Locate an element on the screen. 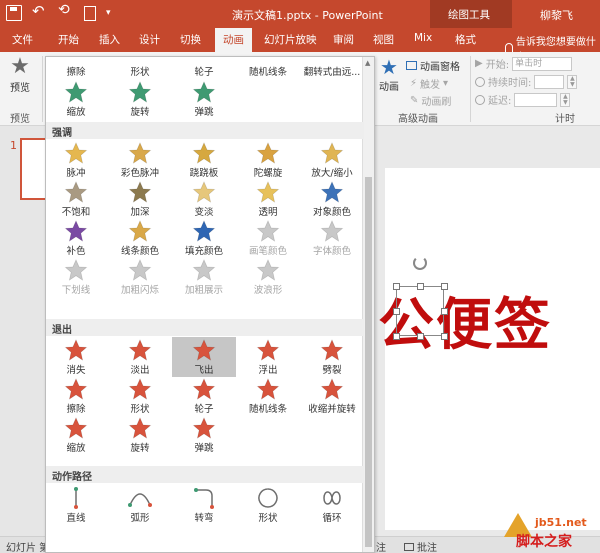  gallery-effect-emphasis: 线条颜色 is located at coordinates (140, 238).